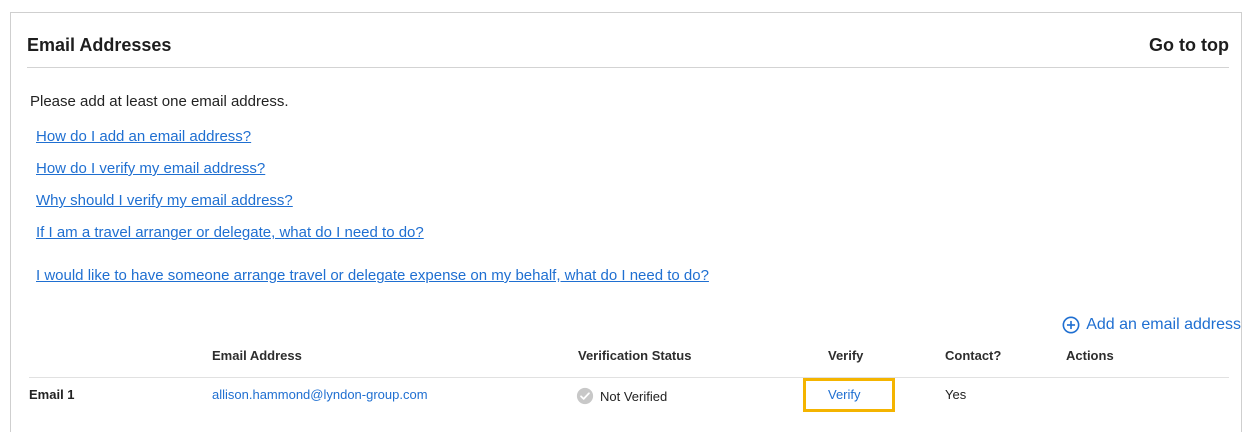 Image resolution: width=1252 pixels, height=432 pixels. I want to click on contact-value: Yes, so click(956, 394).